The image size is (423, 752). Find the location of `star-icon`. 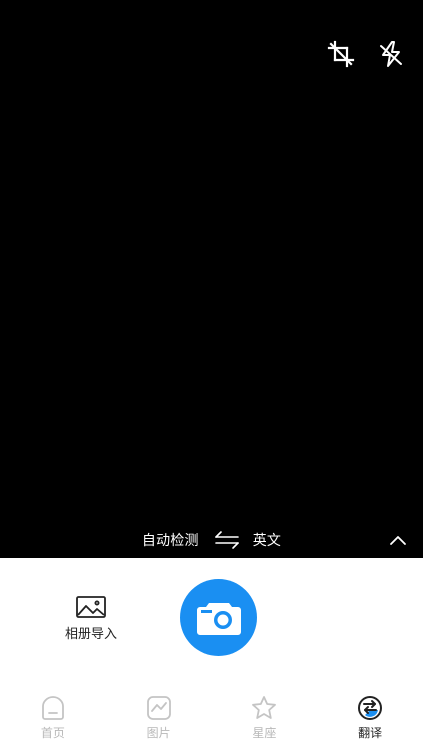

star-icon is located at coordinates (264, 707).